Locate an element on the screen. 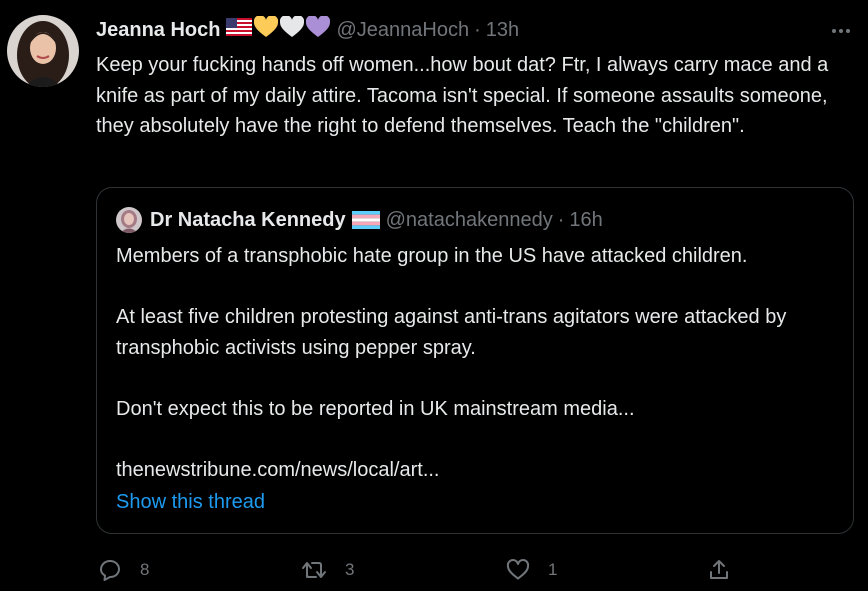 This screenshot has width=868, height=591. tweet-header: Jeanna Hoch @JeannaHoch · 13h is located at coordinates (307, 29).